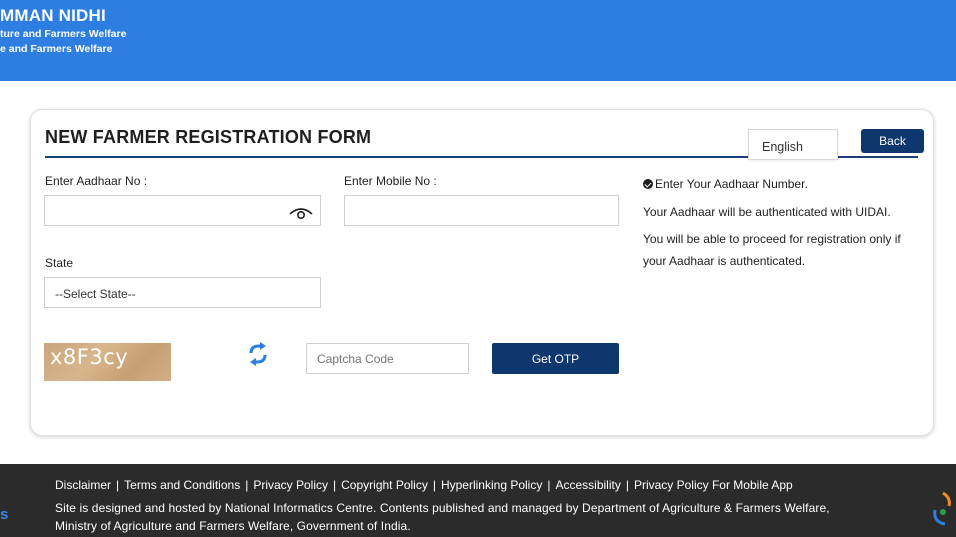 The width and height of the screenshot is (956, 537). What do you see at coordinates (491, 485) in the screenshot?
I see `footer-link-hyperlinking: Hyperlinking Policy` at bounding box center [491, 485].